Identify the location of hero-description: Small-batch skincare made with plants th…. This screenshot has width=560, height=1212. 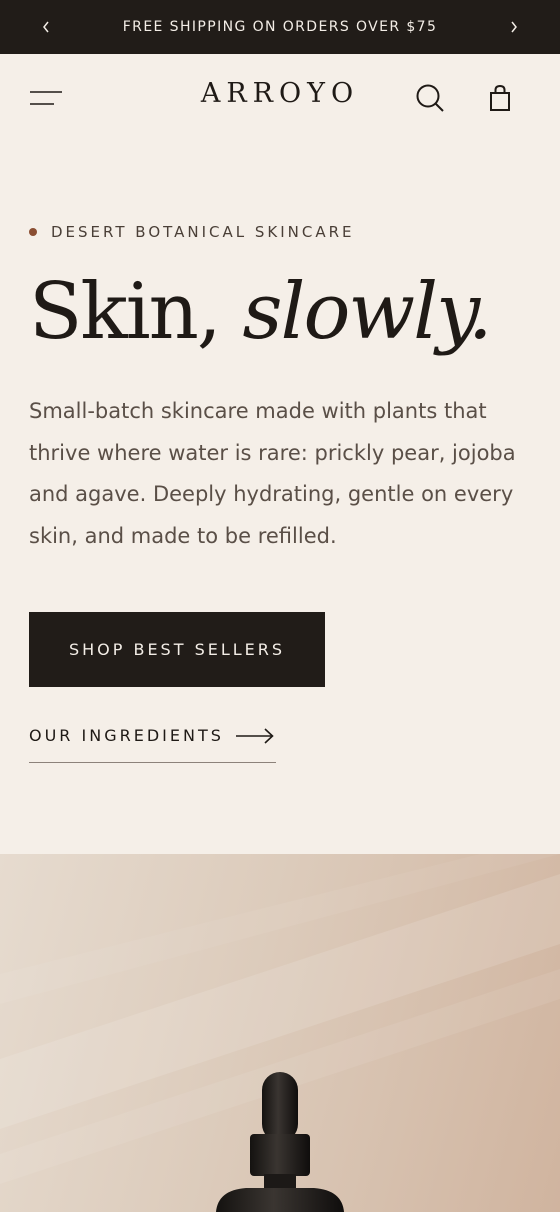
(272, 473).